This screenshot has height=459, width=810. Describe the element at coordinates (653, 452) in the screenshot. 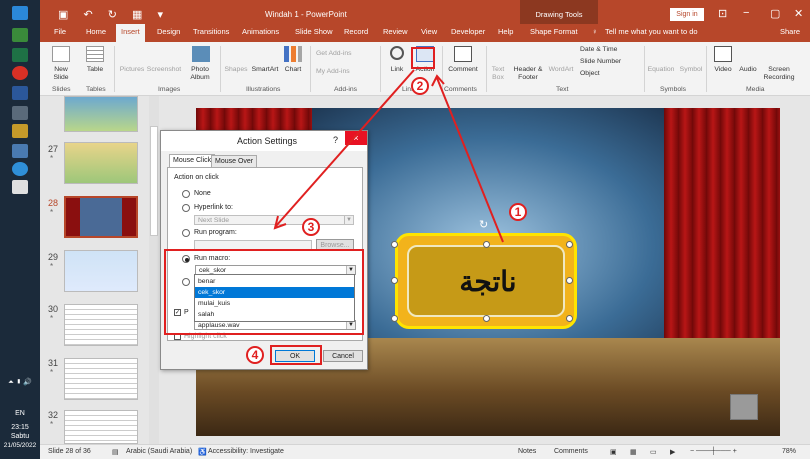

I see `reading-view-icon: ▭` at that location.